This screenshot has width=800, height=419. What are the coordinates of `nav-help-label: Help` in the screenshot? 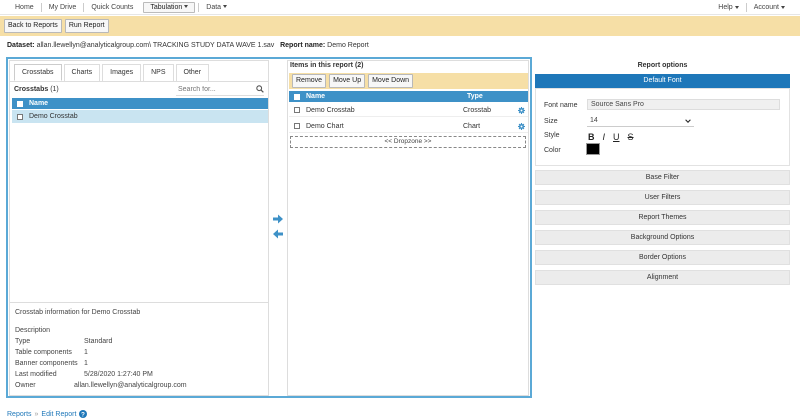 It's located at (725, 7).